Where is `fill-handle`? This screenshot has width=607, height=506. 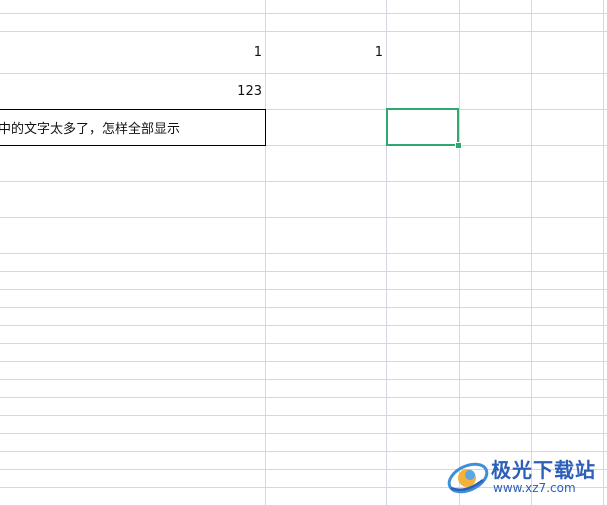 fill-handle is located at coordinates (458, 145).